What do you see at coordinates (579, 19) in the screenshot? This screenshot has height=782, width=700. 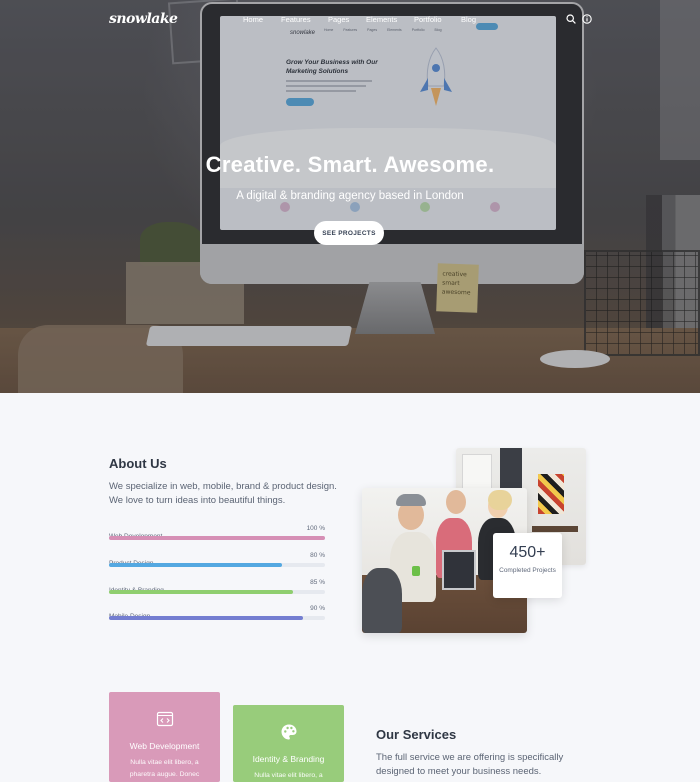 I see `nav-icons` at bounding box center [579, 19].